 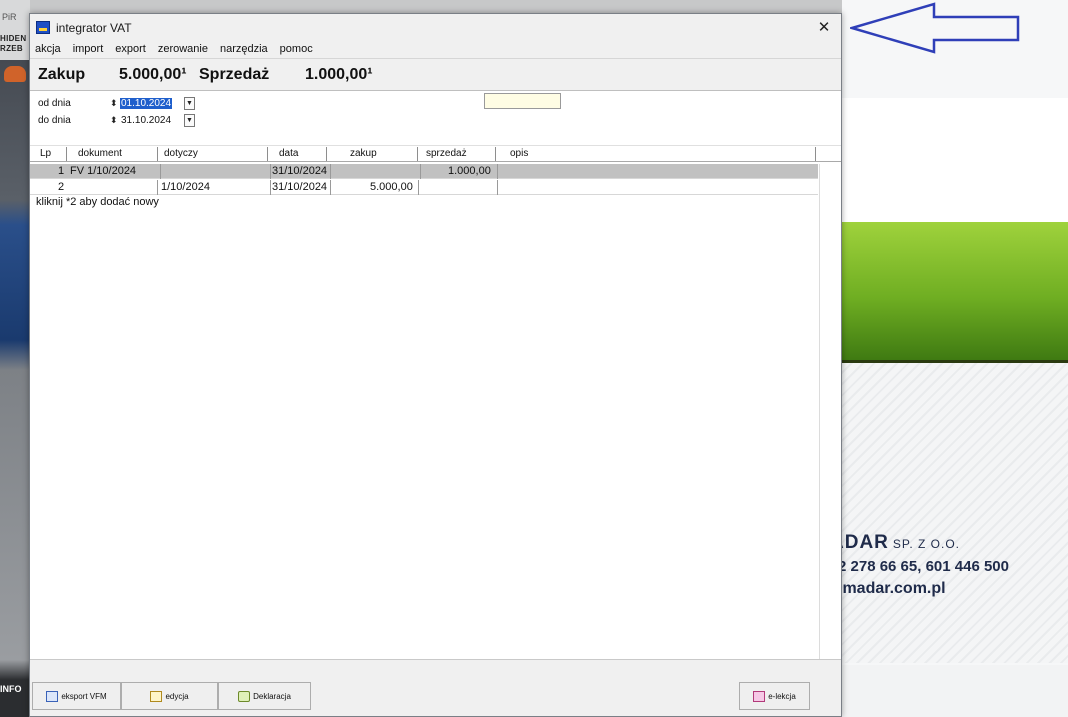 I want to click on bg-hiden-line: HIDEN, so click(x=13, y=38).